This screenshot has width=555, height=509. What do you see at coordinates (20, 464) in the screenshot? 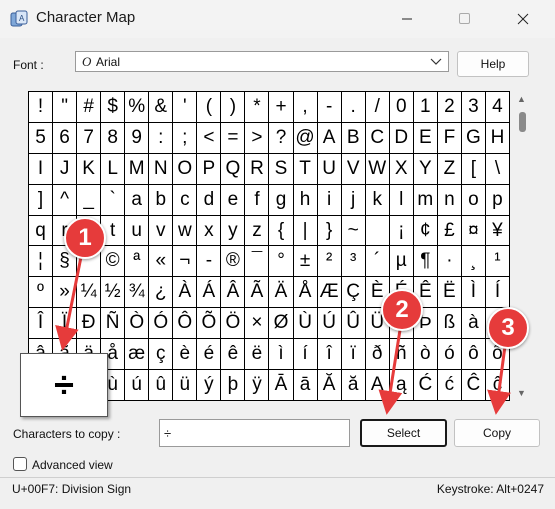
I see `advanced-view-checkbox` at bounding box center [20, 464].